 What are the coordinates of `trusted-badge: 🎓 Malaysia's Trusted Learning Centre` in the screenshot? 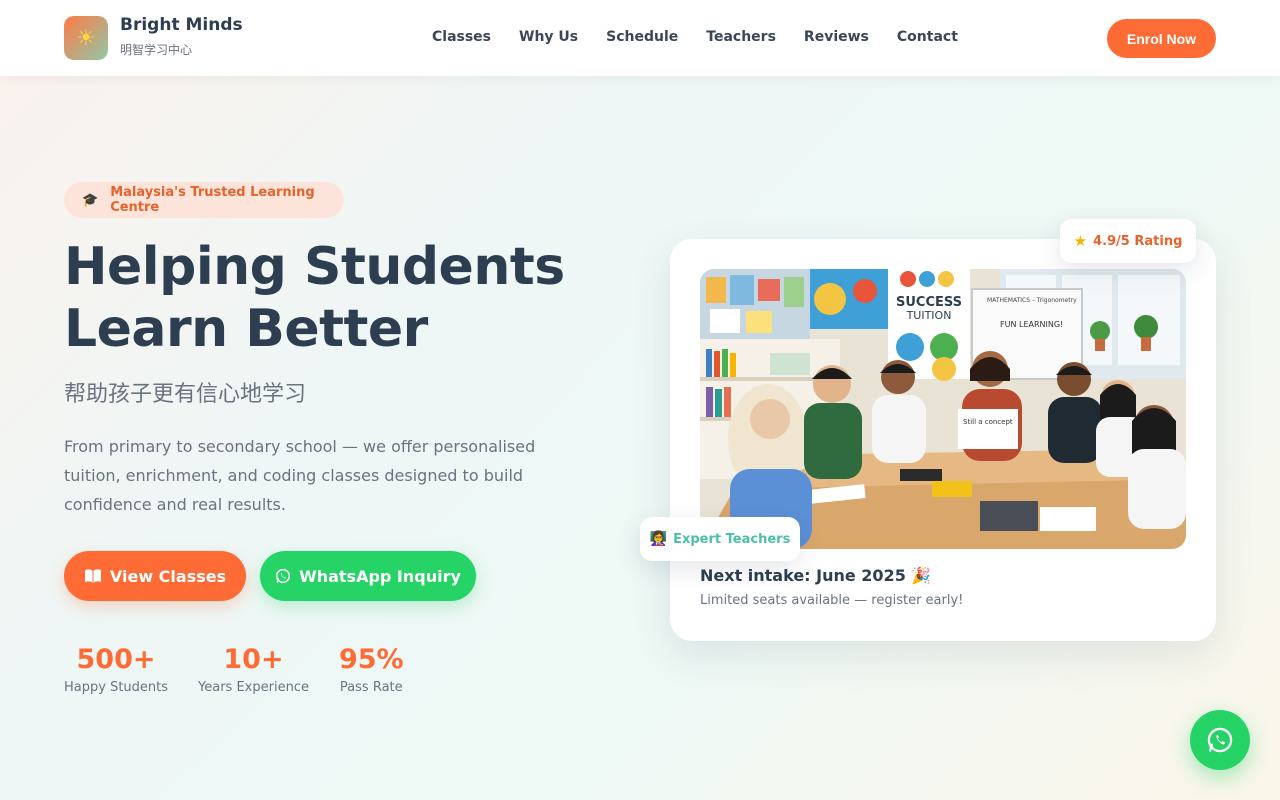 It's located at (204, 200).